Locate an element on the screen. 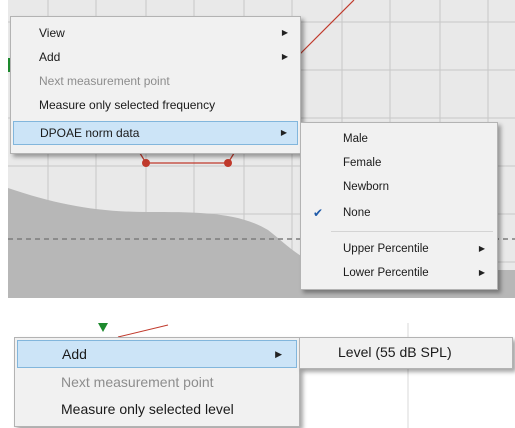  menu-item-label: View is located at coordinates (52, 33).